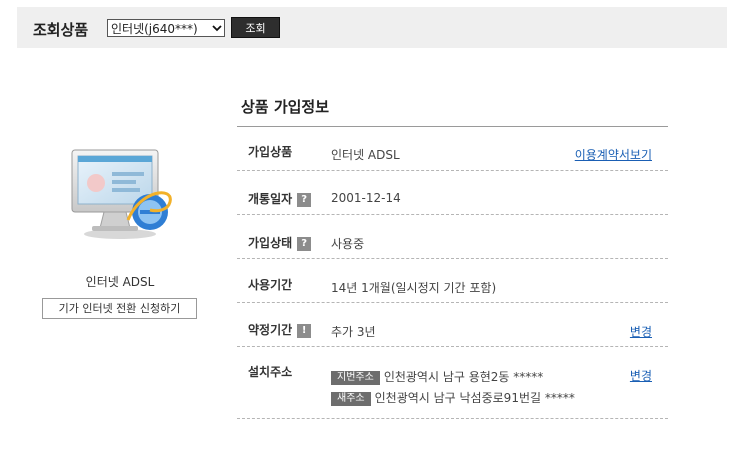 The height and width of the screenshot is (463, 744). Describe the element at coordinates (351, 399) in the screenshot. I see `road-address-tag: 새주소` at that location.